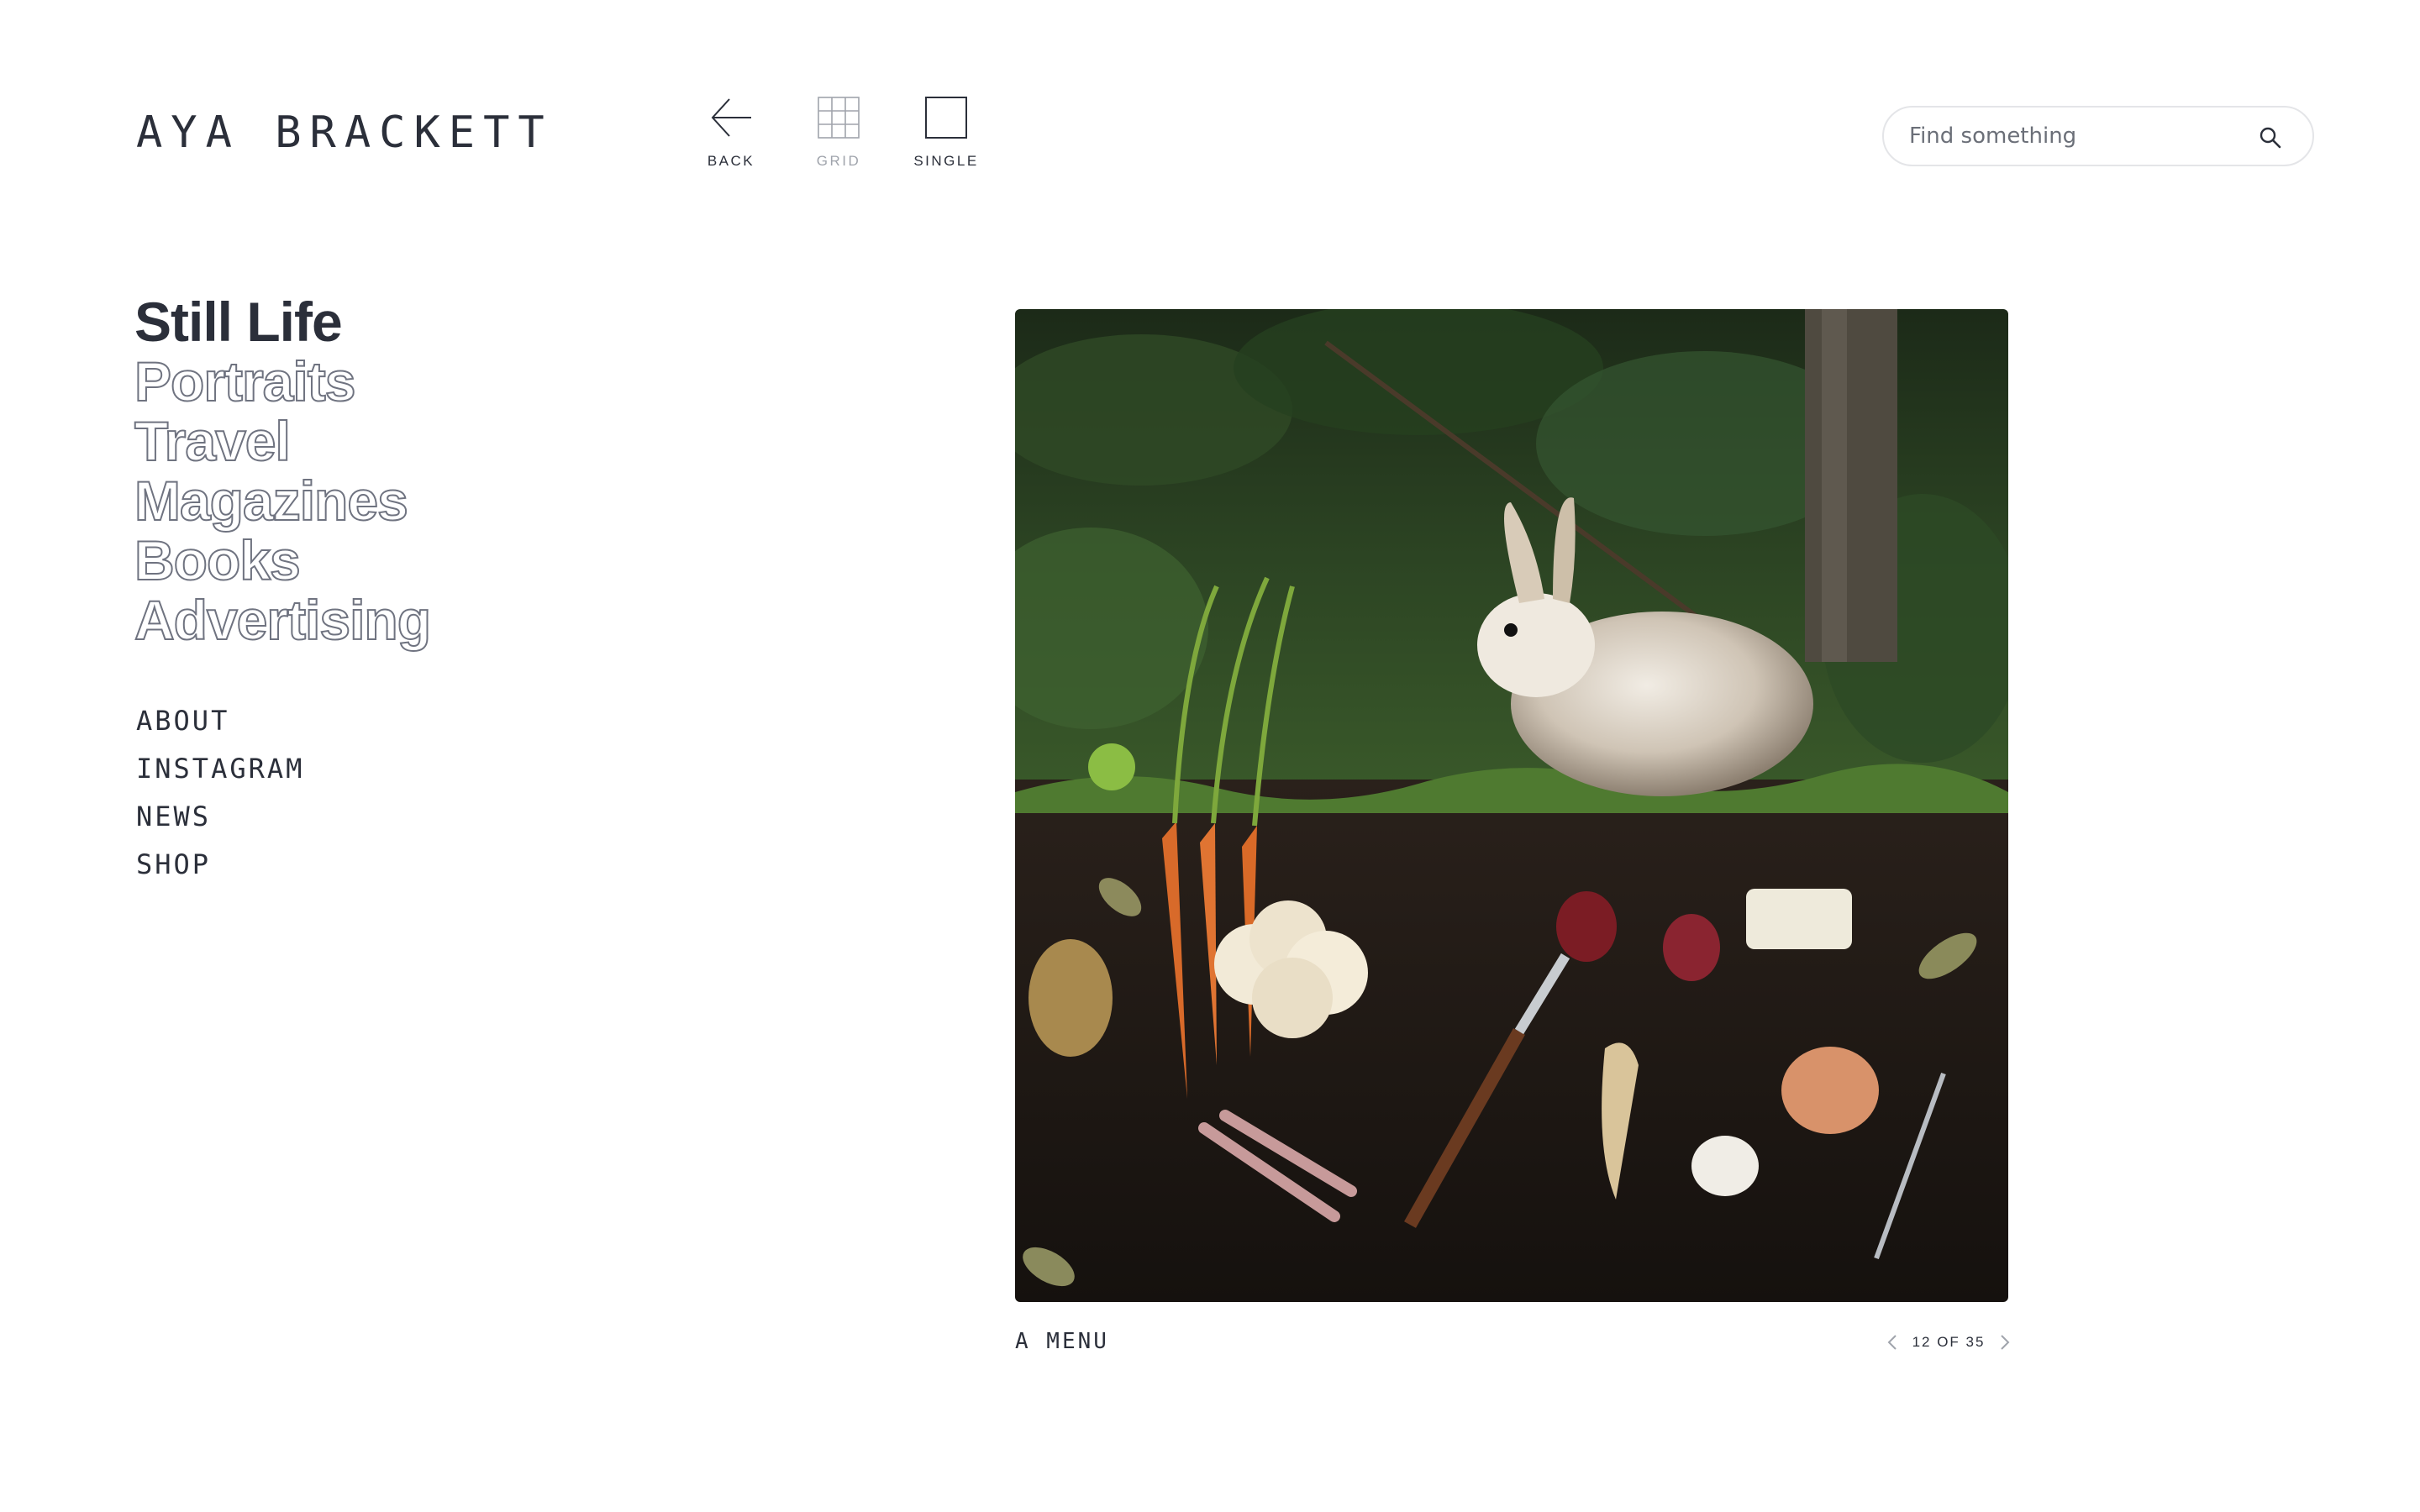  What do you see at coordinates (282, 501) in the screenshot?
I see `category-magazines: Magazines` at bounding box center [282, 501].